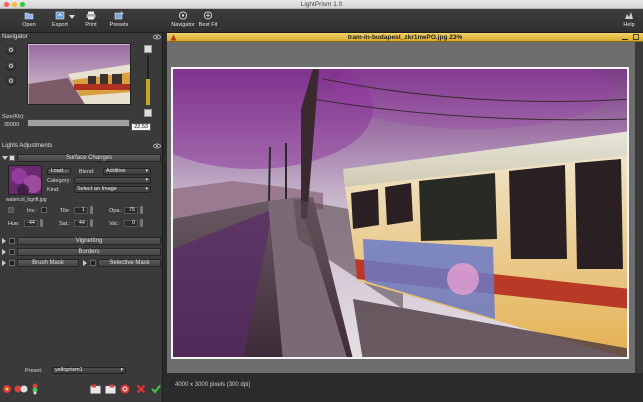 The width and height of the screenshot is (643, 402). I want to click on actual-size-button, so click(11, 81).